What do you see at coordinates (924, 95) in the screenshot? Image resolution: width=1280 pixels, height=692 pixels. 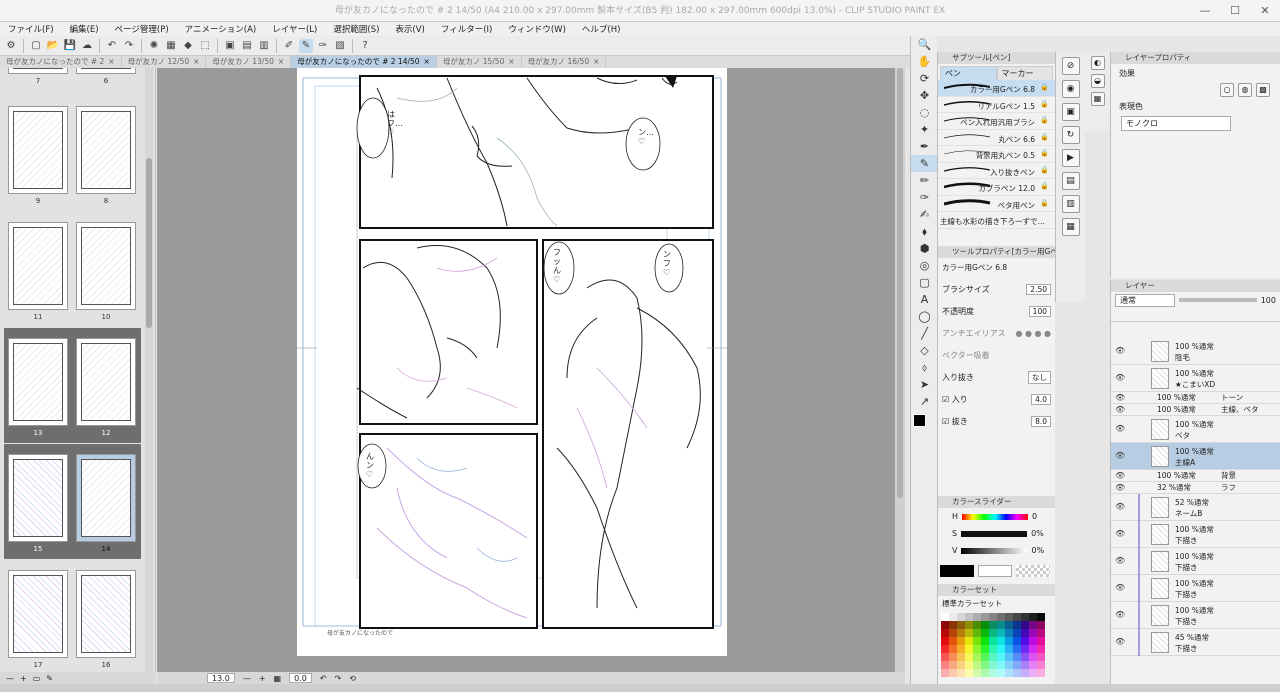 I see `move-tool-icon: ✥` at bounding box center [924, 95].